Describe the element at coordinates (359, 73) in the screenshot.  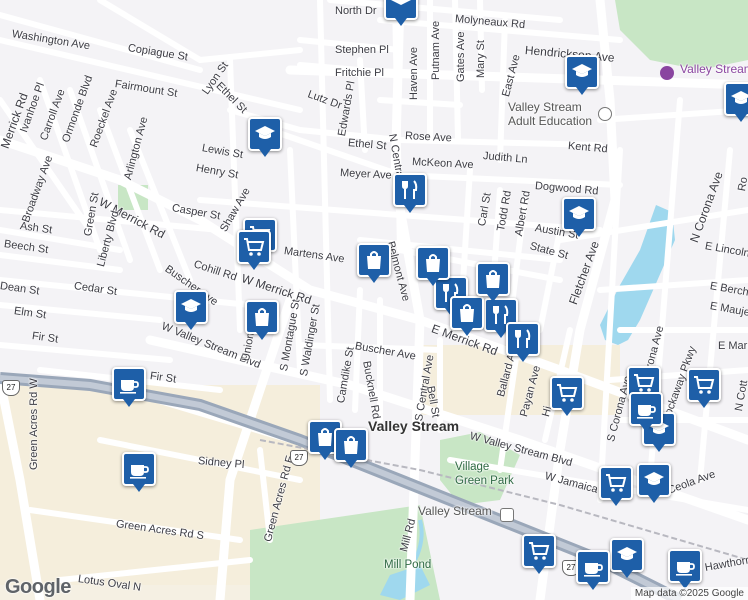
I see `street-label: Fritchie Pl` at that location.